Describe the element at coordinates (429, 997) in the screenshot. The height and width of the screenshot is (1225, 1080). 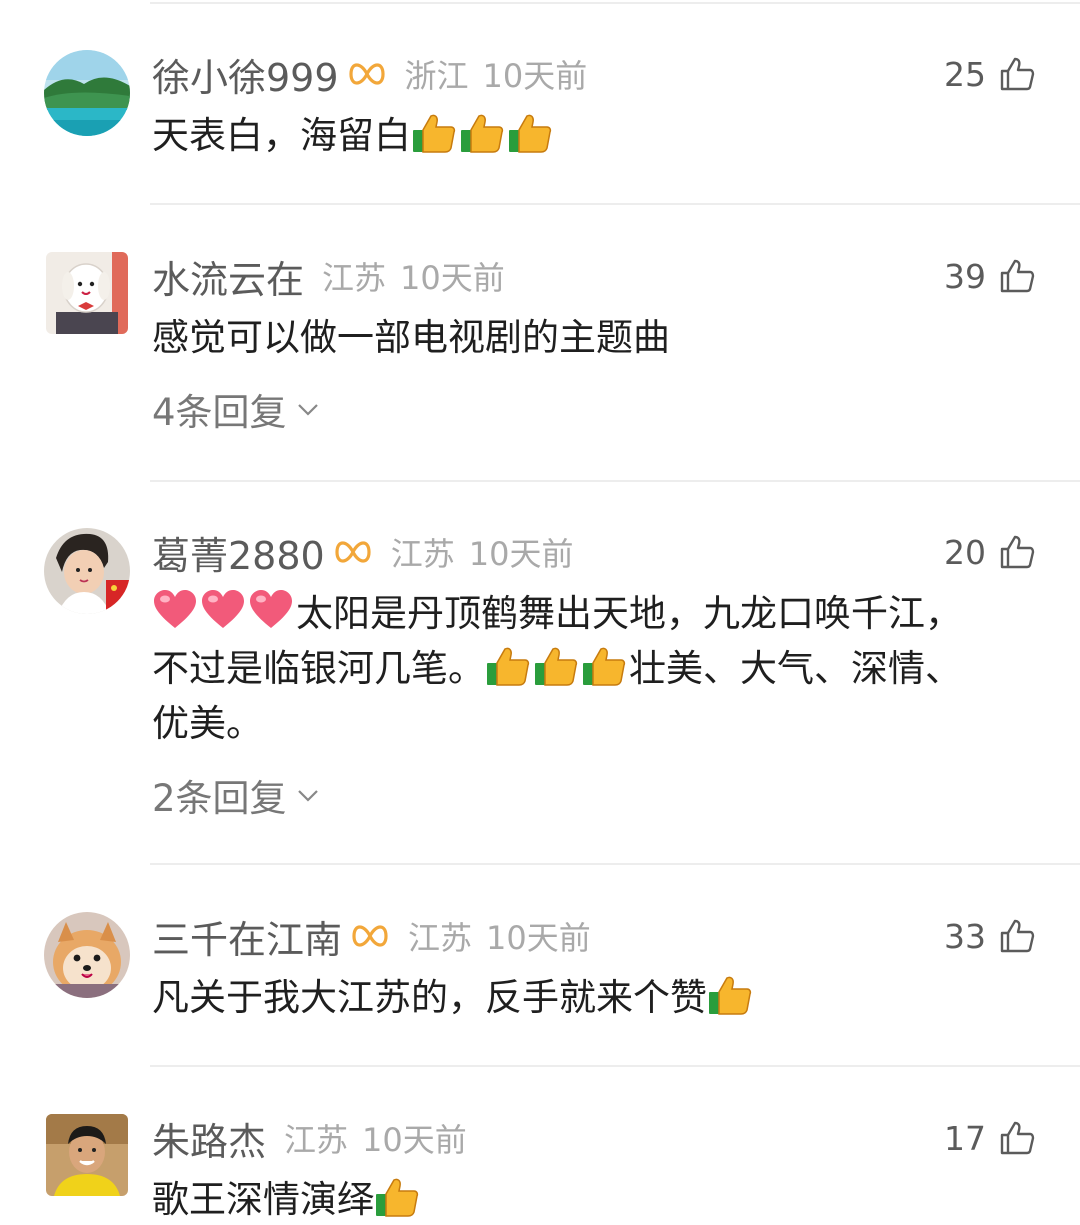
I see `comment-text-part: 凡关于我大江苏的，反手就来个赞` at that location.